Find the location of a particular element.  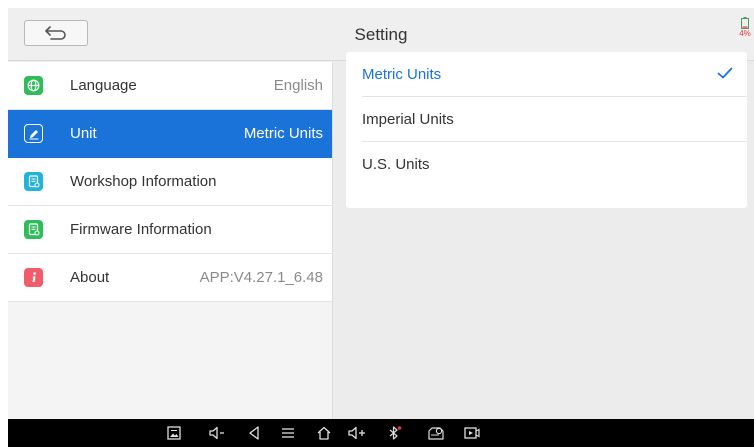

back-nav-icon is located at coordinates (254, 433).